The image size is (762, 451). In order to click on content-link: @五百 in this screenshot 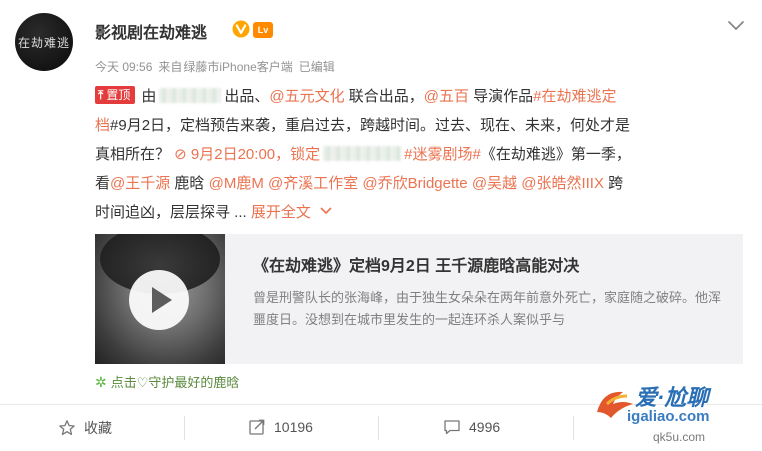, I will do `click(446, 96)`.